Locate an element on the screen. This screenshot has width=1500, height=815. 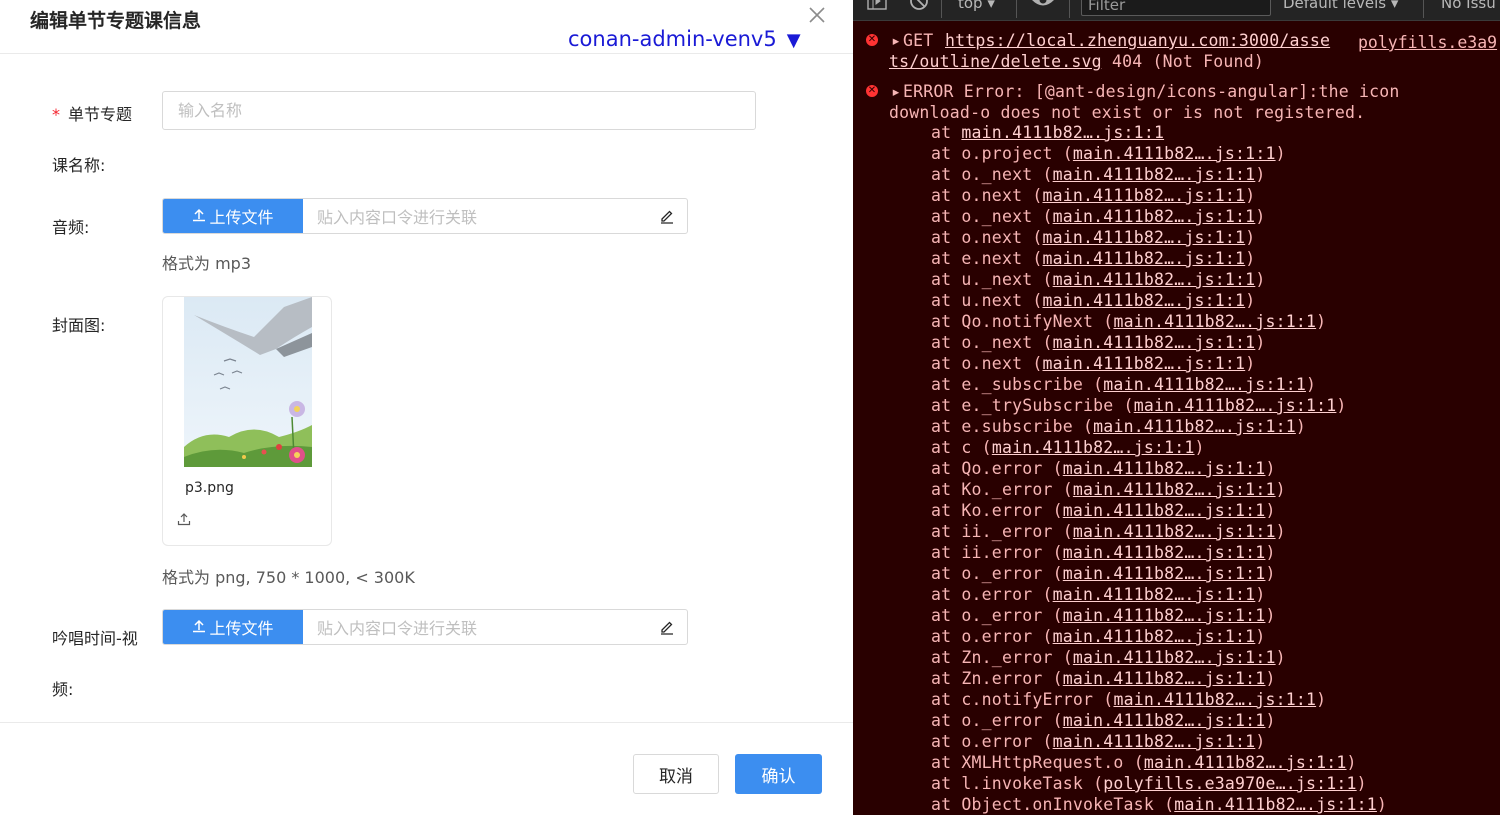
audio-upload-group: 上传文件 贴入内容口令进行关联 is located at coordinates (425, 216).